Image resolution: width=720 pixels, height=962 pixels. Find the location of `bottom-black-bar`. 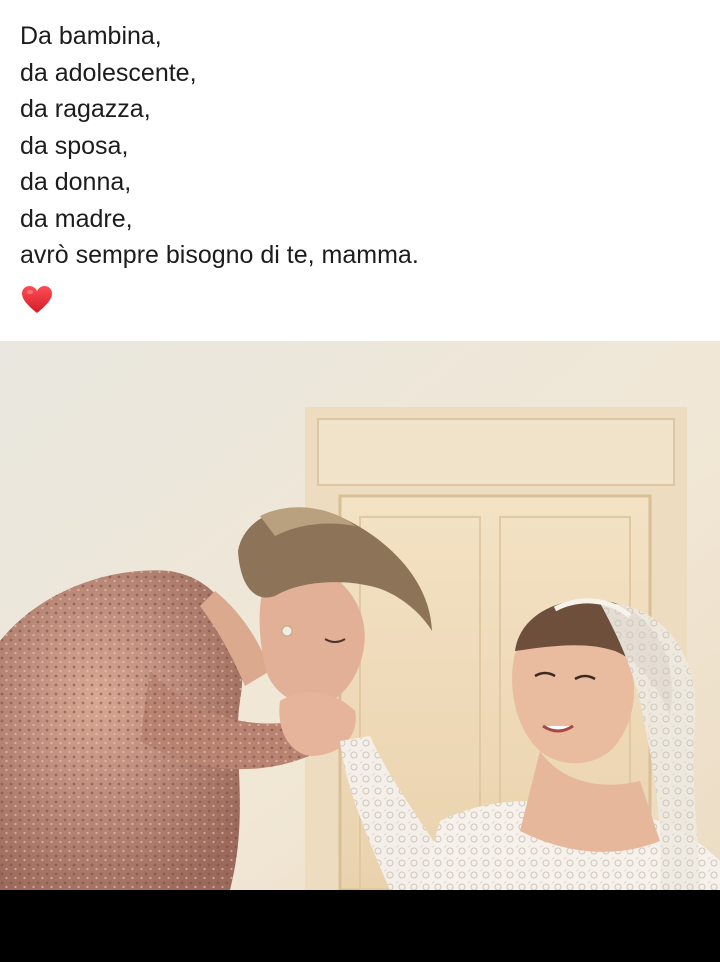

bottom-black-bar is located at coordinates (360, 926).